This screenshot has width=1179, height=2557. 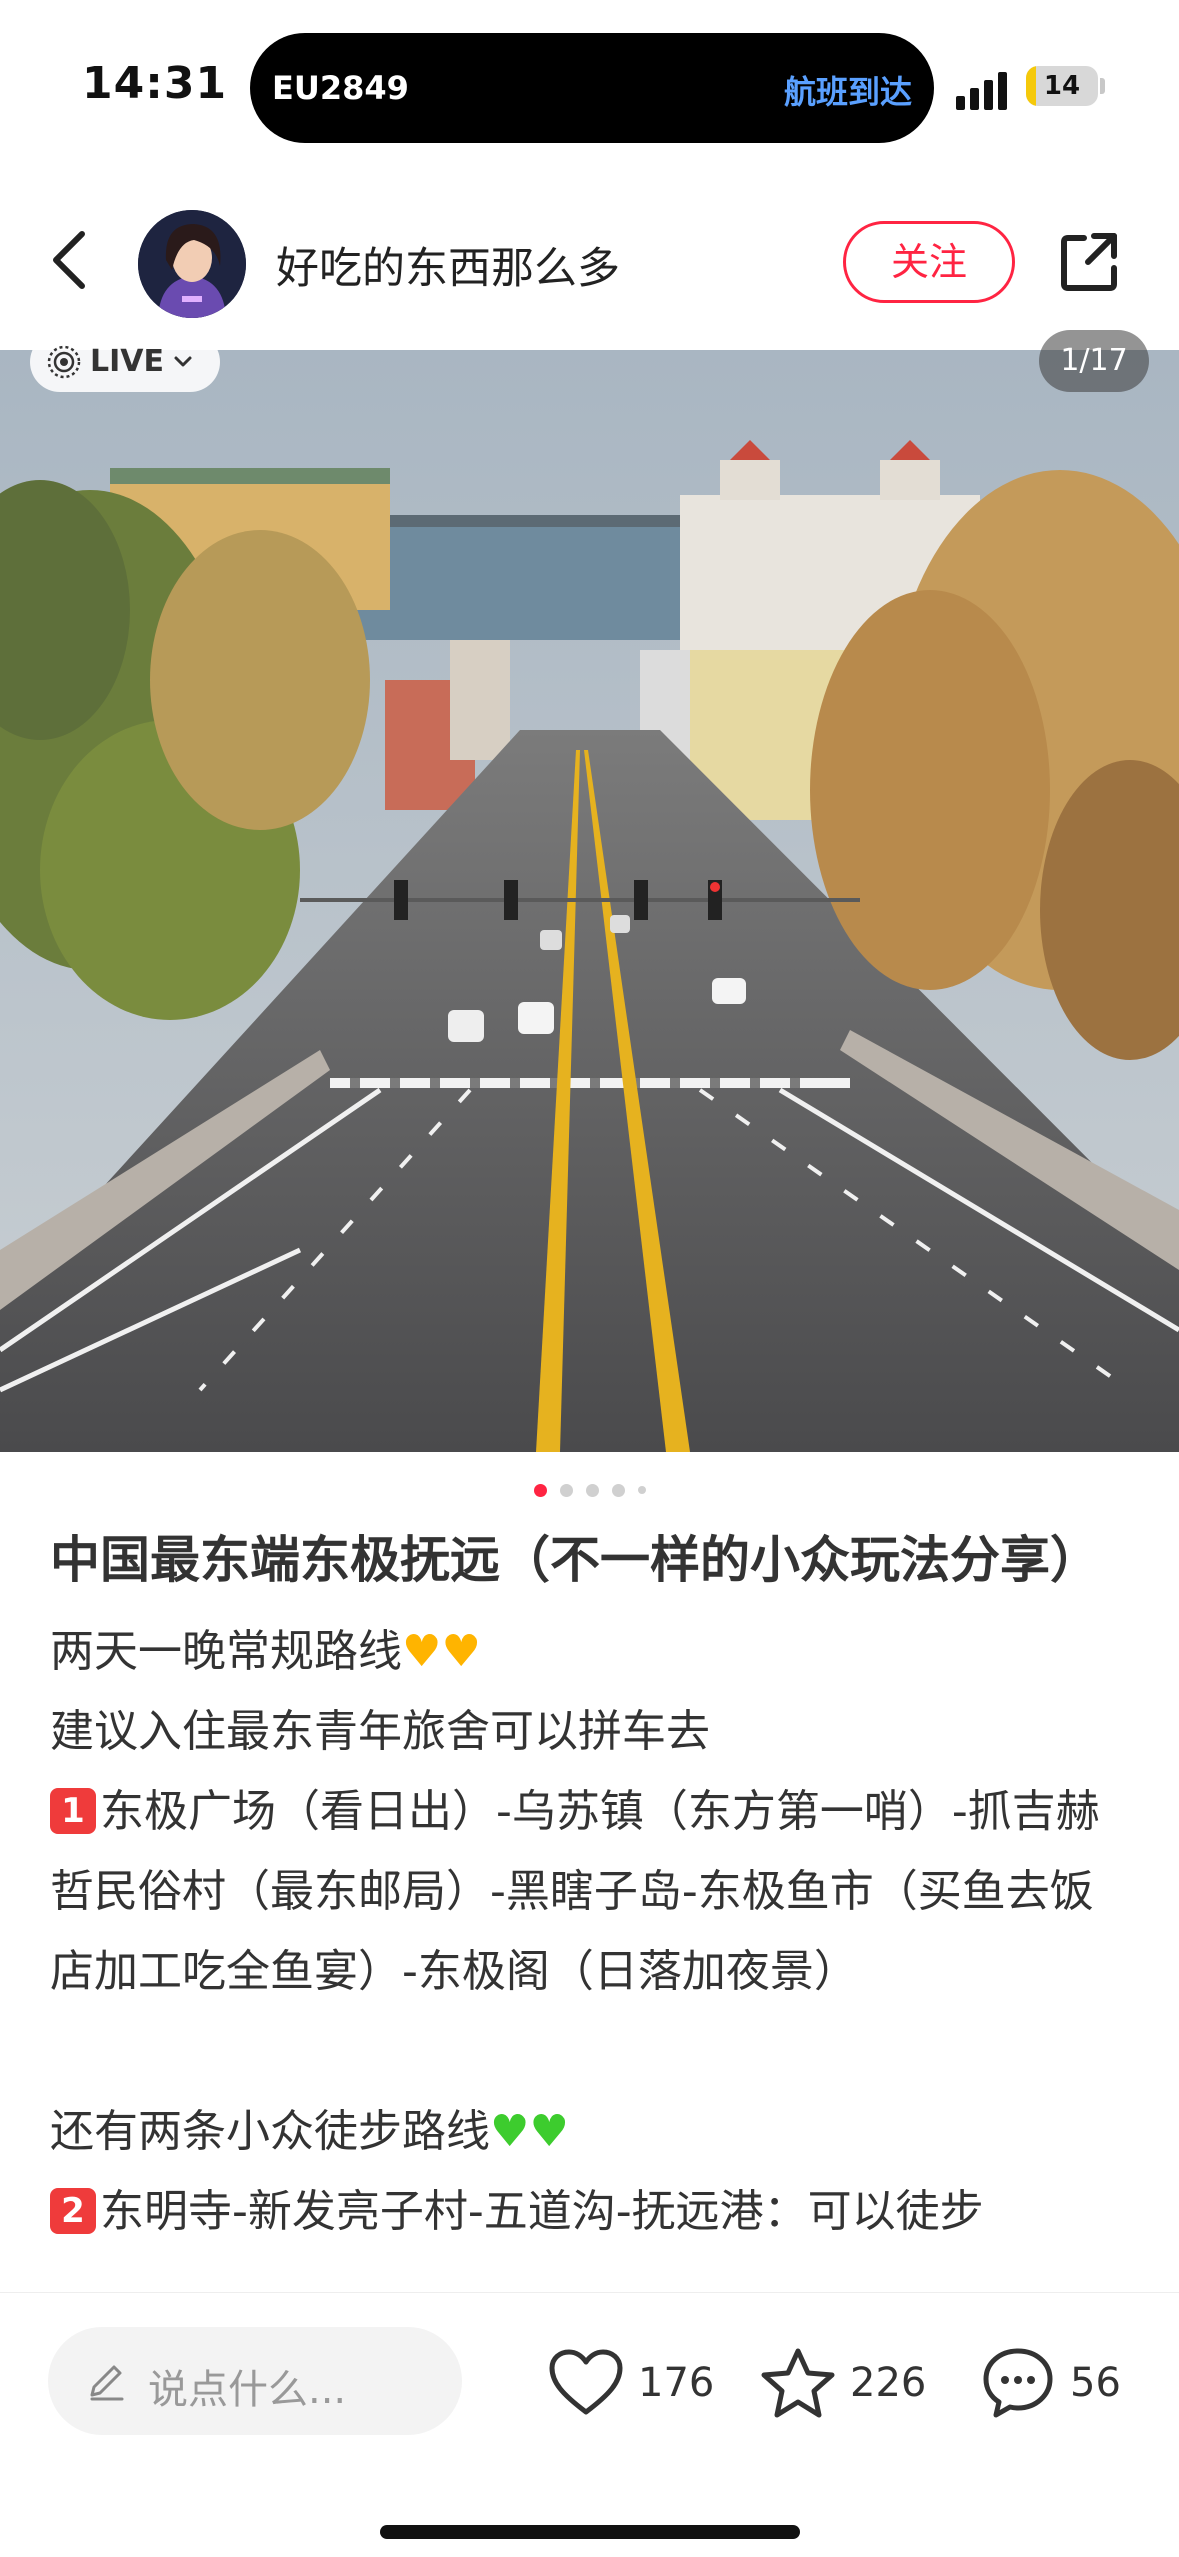 I want to click on favorite-count: 226, so click(x=888, y=2383).